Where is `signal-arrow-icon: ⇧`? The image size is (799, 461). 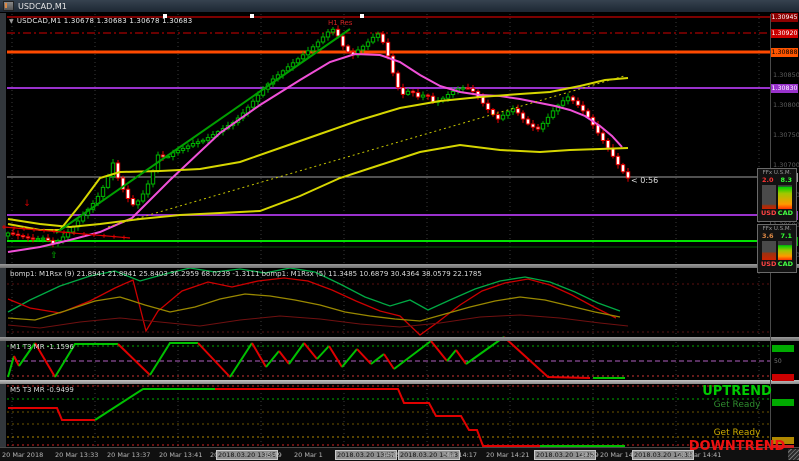 signal-arrow-icon: ⇧ is located at coordinates (54, 256).